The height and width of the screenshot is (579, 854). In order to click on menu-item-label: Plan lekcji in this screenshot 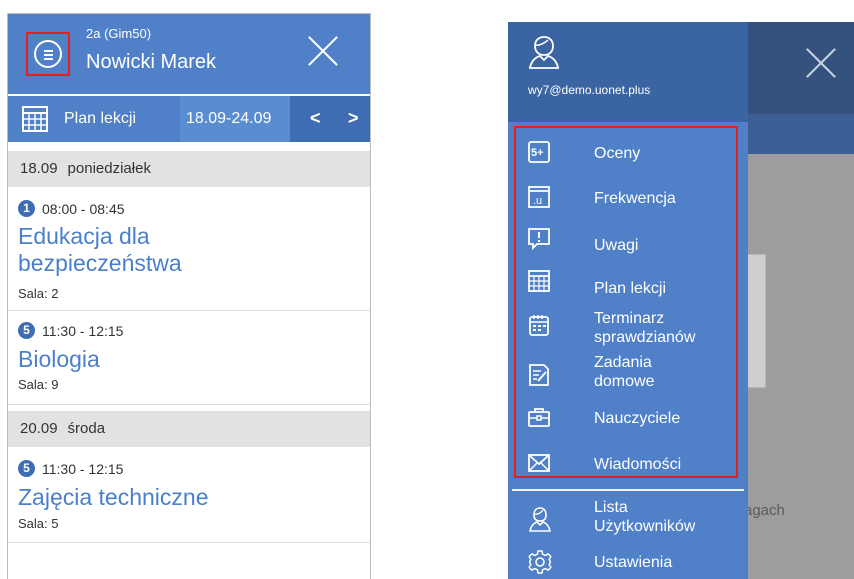, I will do `click(630, 288)`.